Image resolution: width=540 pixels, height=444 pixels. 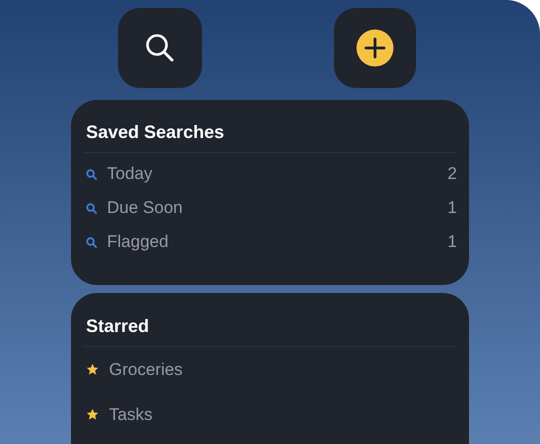 I want to click on list-item: Today, so click(x=277, y=174).